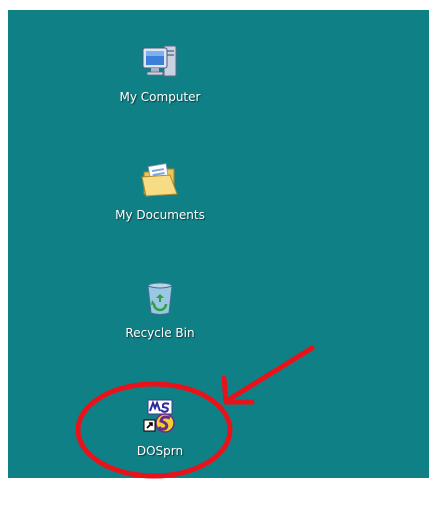 Image resolution: width=437 pixels, height=506 pixels. I want to click on my-computer-icon, so click(159, 61).